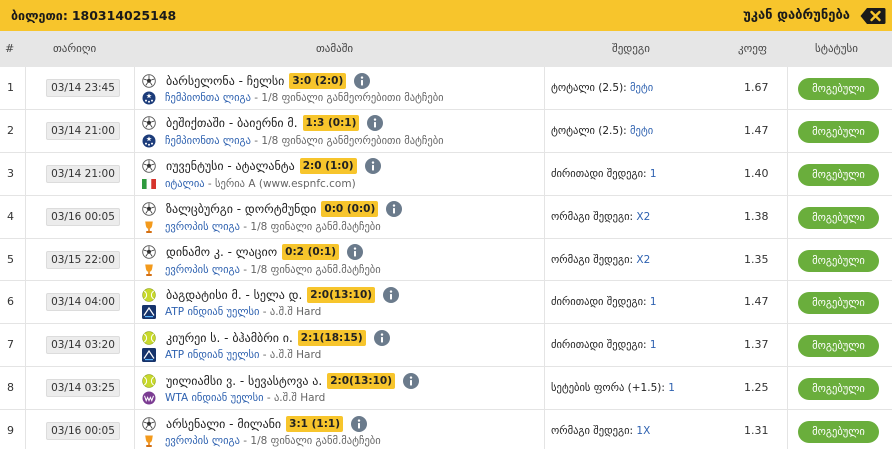 This screenshot has width=892, height=449. What do you see at coordinates (202, 269) in the screenshot?
I see `league-name: ევროპის ლიგა` at bounding box center [202, 269].